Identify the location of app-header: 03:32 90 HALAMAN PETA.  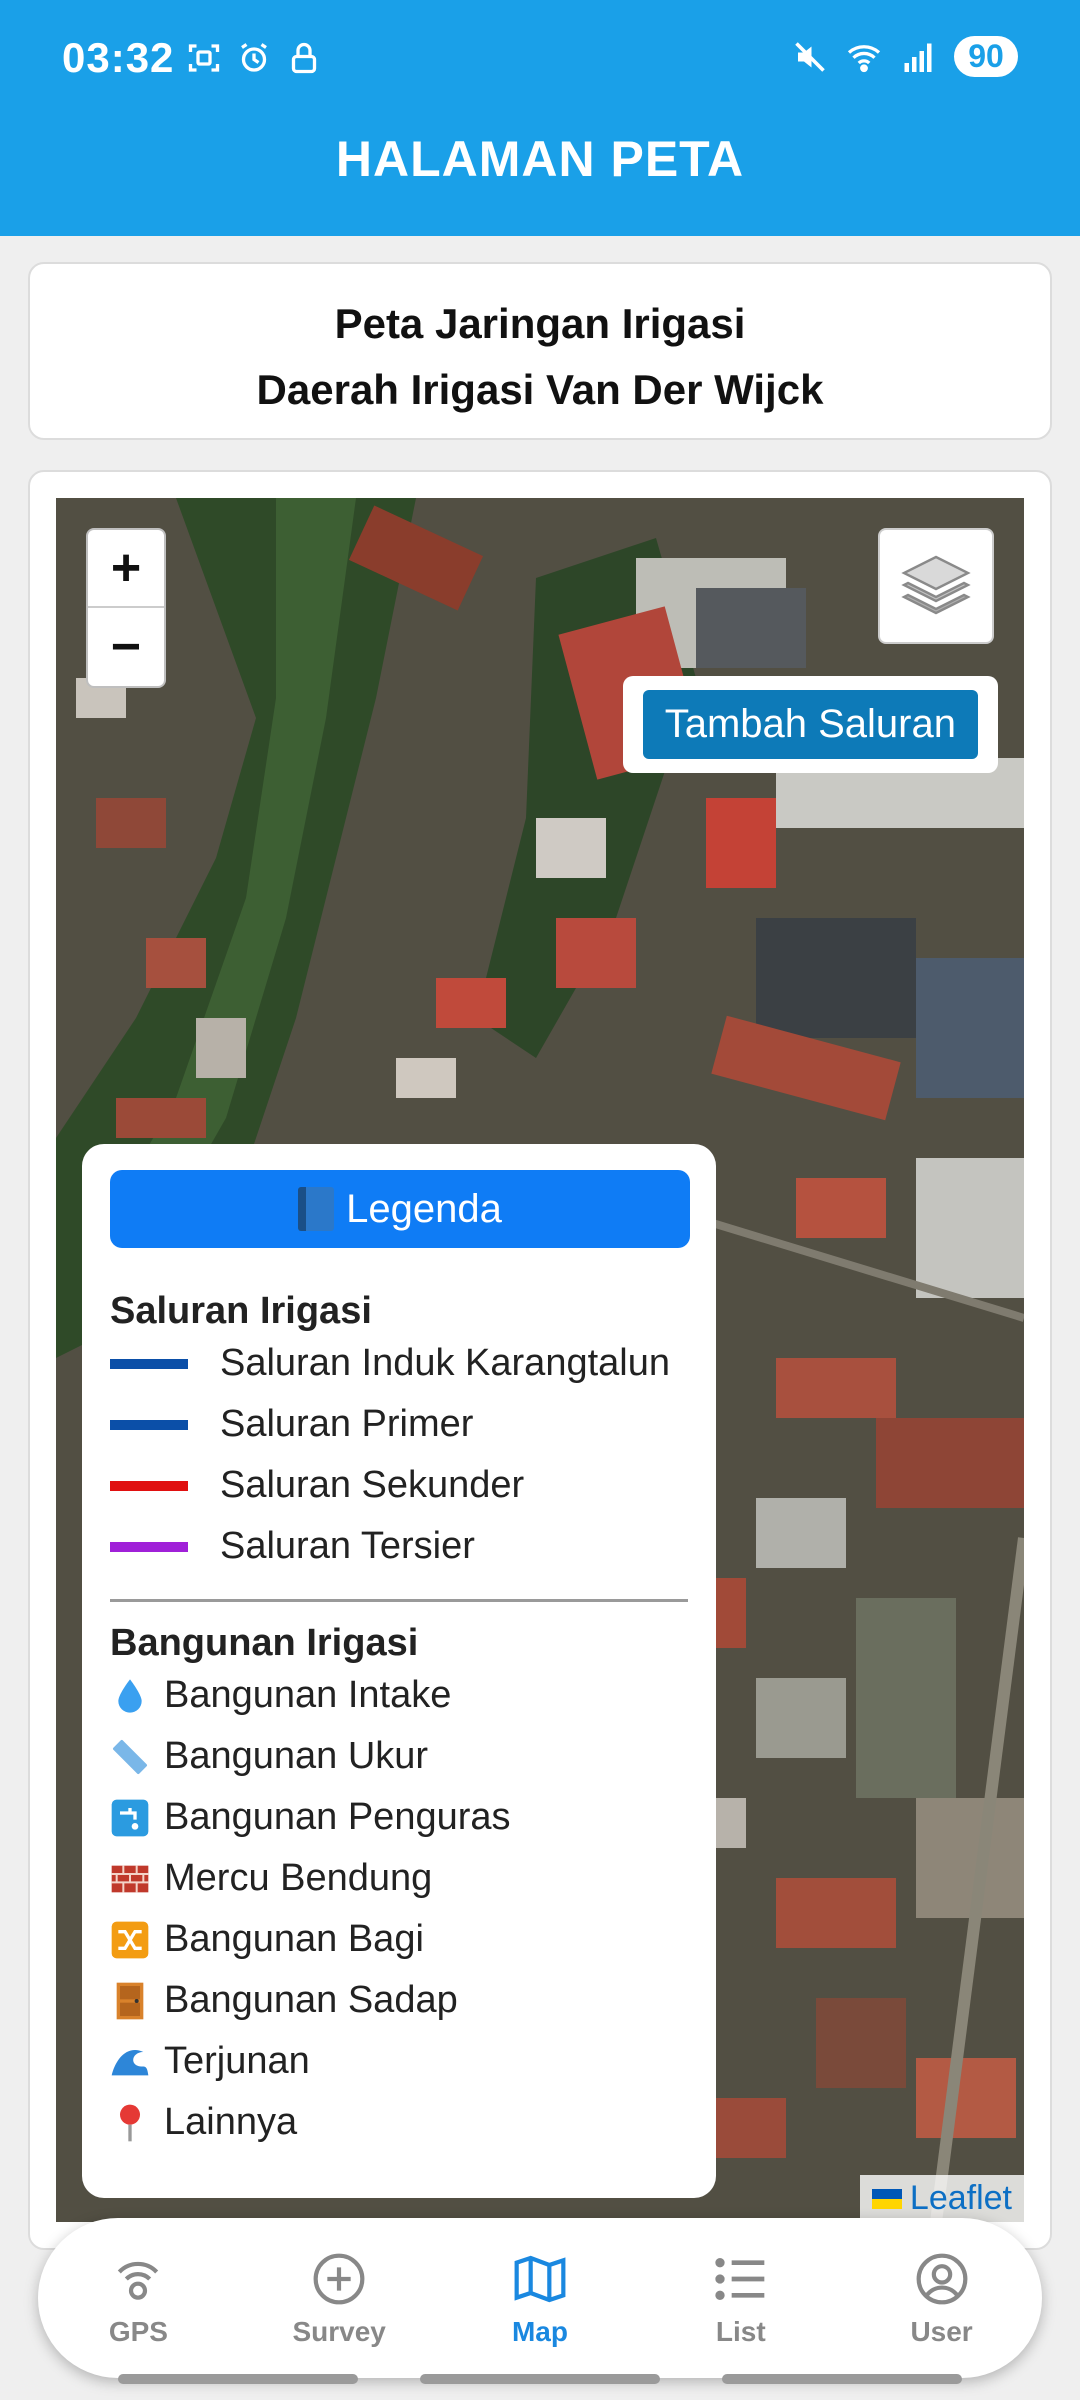
(540, 118).